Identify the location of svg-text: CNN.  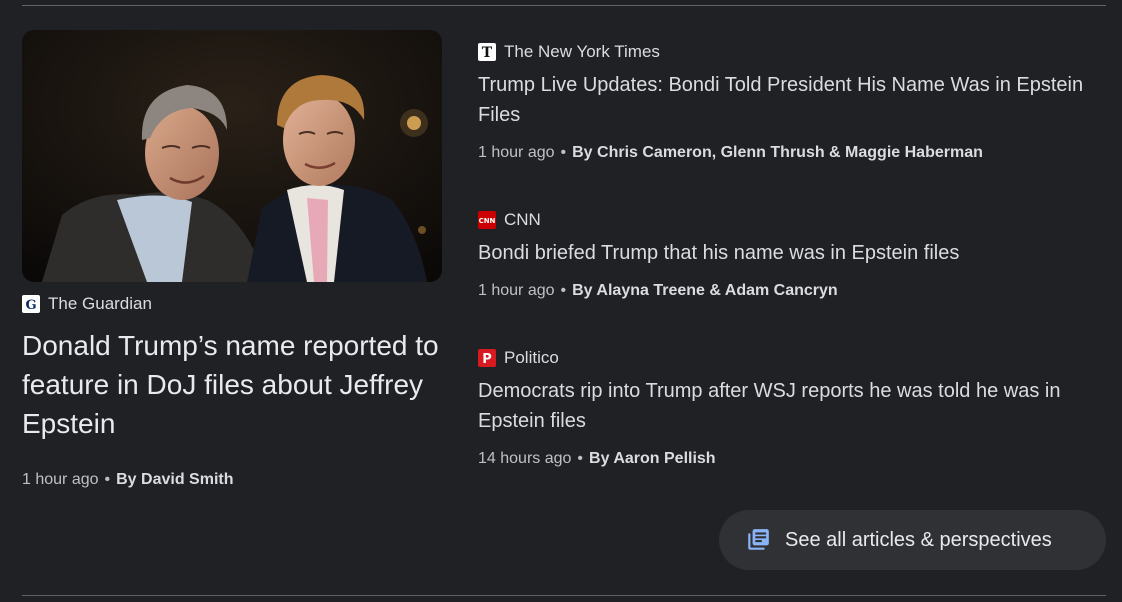
(487, 221).